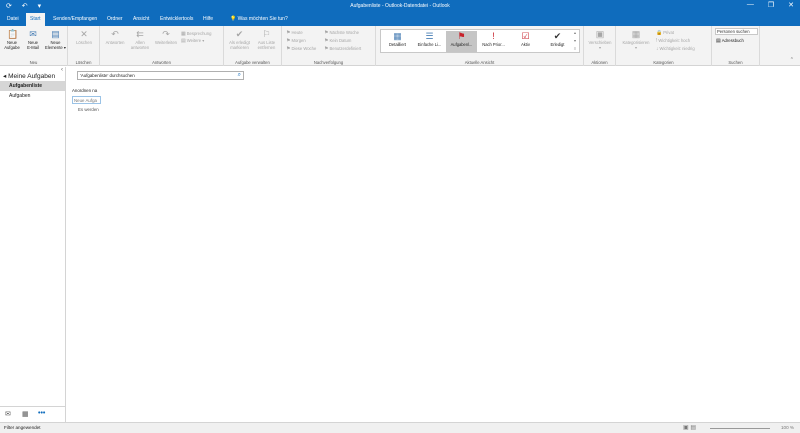 This screenshot has height=433, width=800. I want to click on delete-button: ✕ Löschen, so click(84, 37).